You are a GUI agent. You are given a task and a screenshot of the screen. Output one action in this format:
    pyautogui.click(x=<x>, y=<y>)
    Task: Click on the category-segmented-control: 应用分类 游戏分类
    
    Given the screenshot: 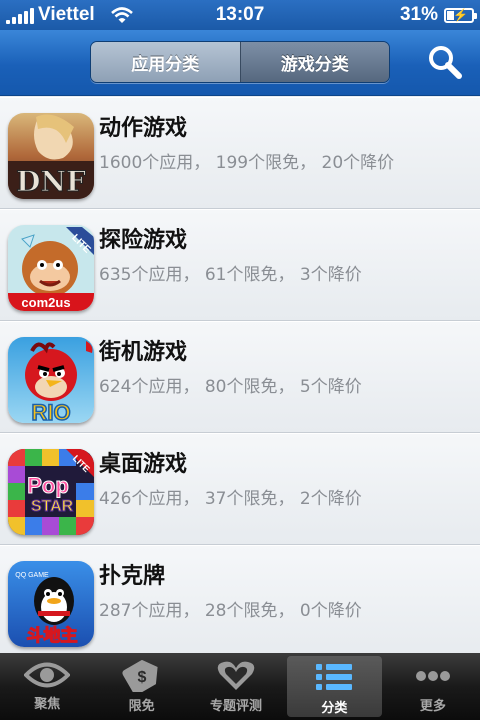 What is the action you would take?
    pyautogui.click(x=240, y=62)
    